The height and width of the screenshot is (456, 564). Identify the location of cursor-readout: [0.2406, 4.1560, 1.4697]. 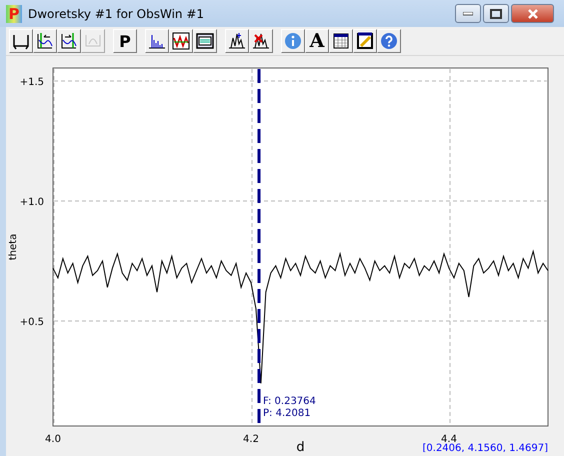
(485, 447).